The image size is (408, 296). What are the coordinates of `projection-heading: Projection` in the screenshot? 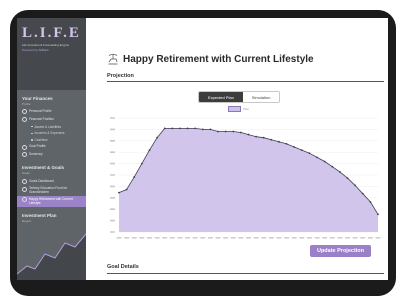 It's located at (120, 76).